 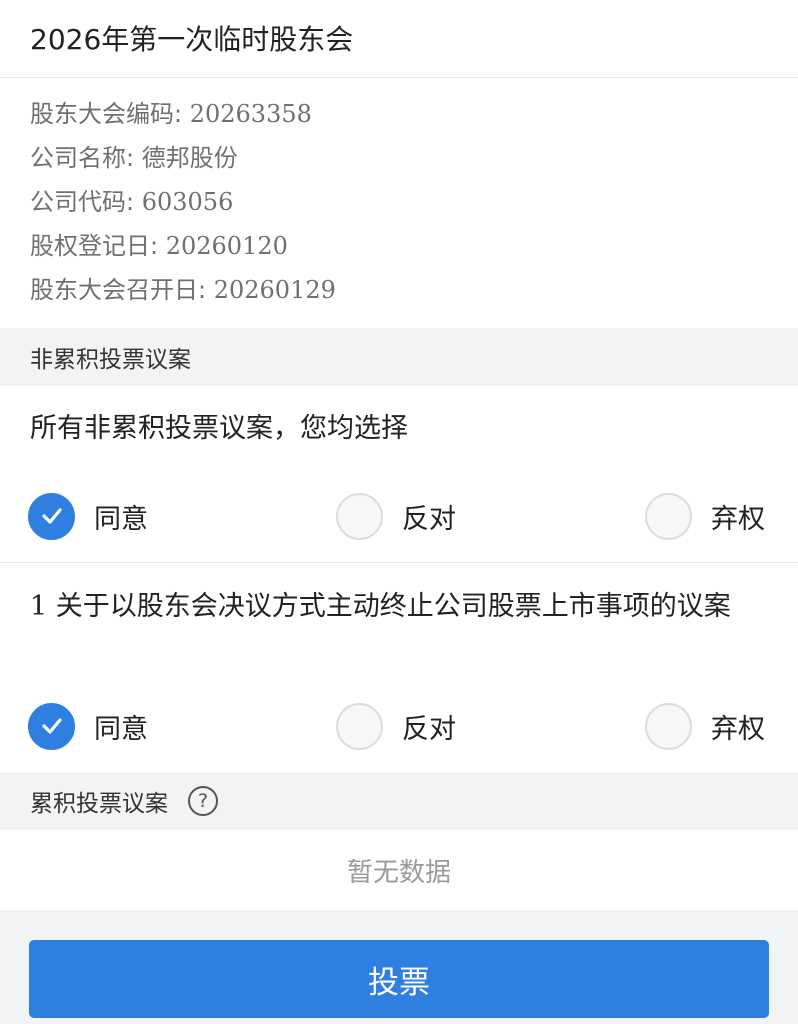 What do you see at coordinates (399, 120) in the screenshot?
I see `info-meeting-code: 股东大会编码: 20263358` at bounding box center [399, 120].